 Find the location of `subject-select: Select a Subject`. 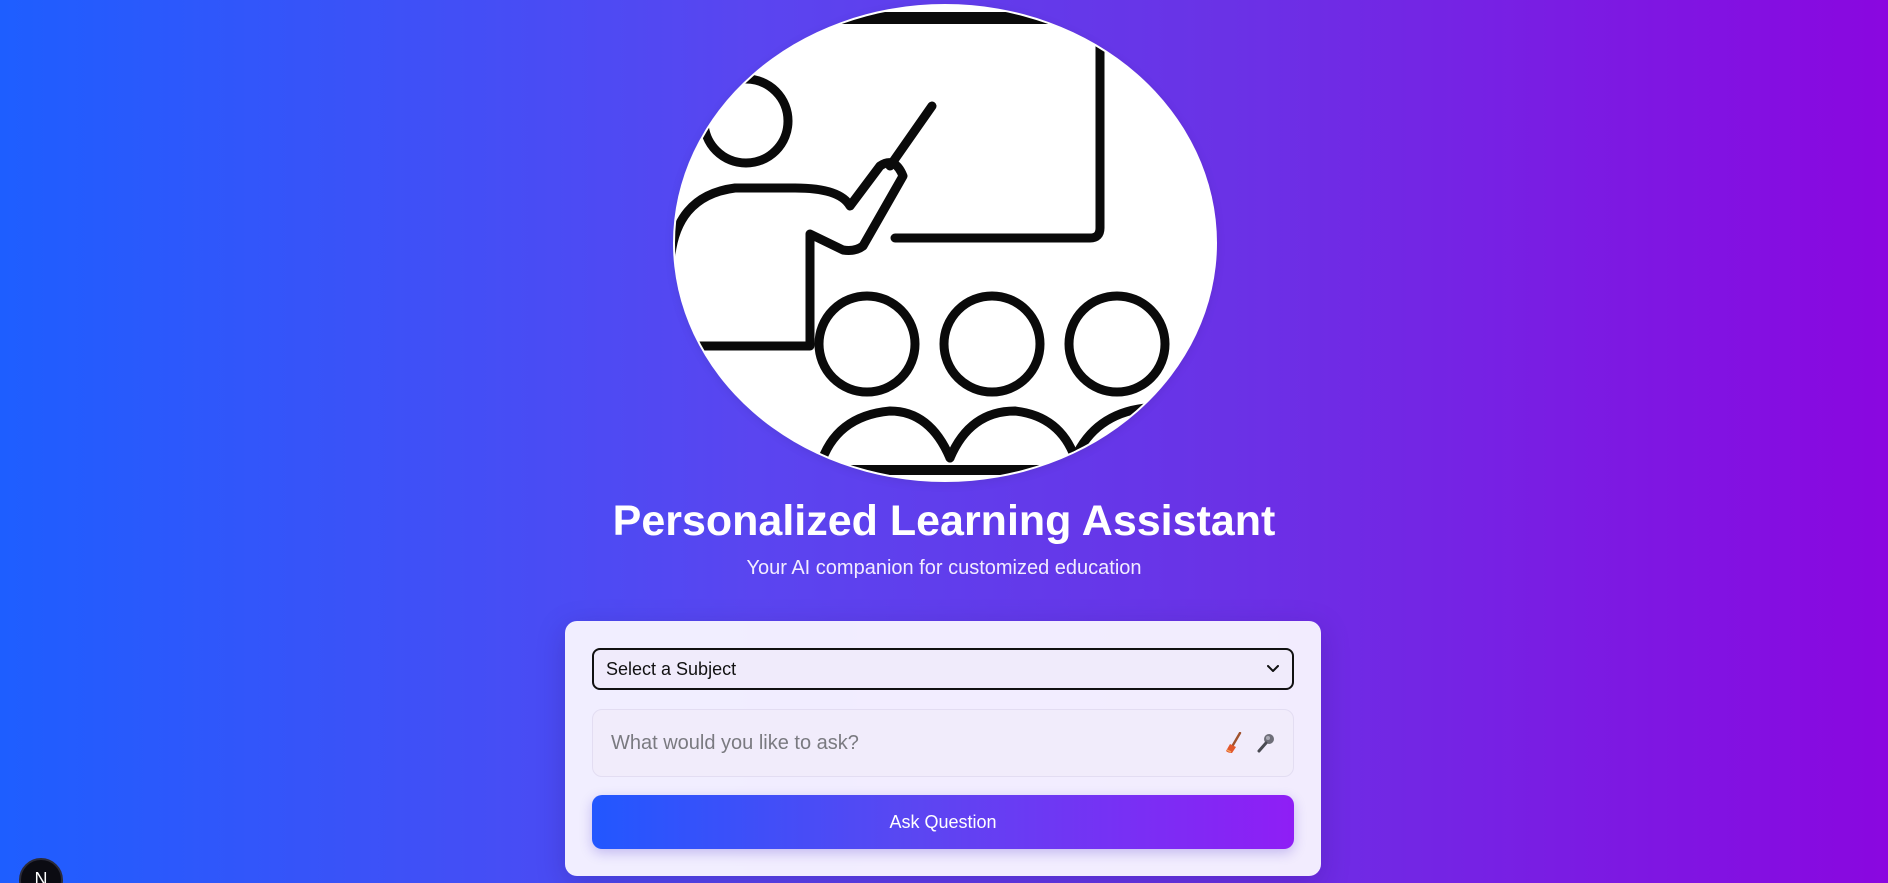

subject-select: Select a Subject is located at coordinates (943, 669).